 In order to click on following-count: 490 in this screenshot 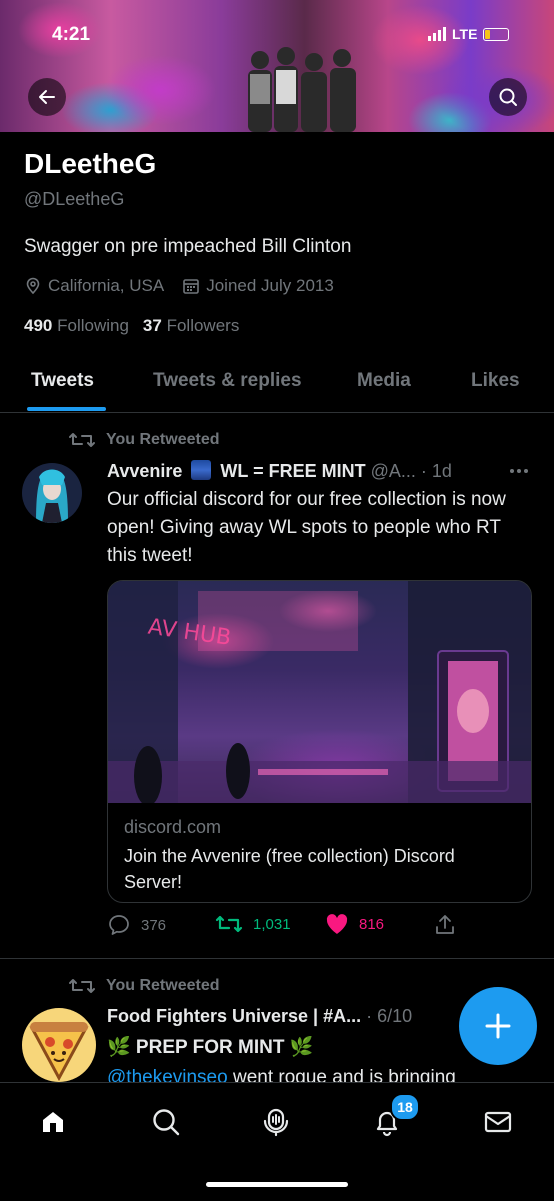, I will do `click(38, 325)`.